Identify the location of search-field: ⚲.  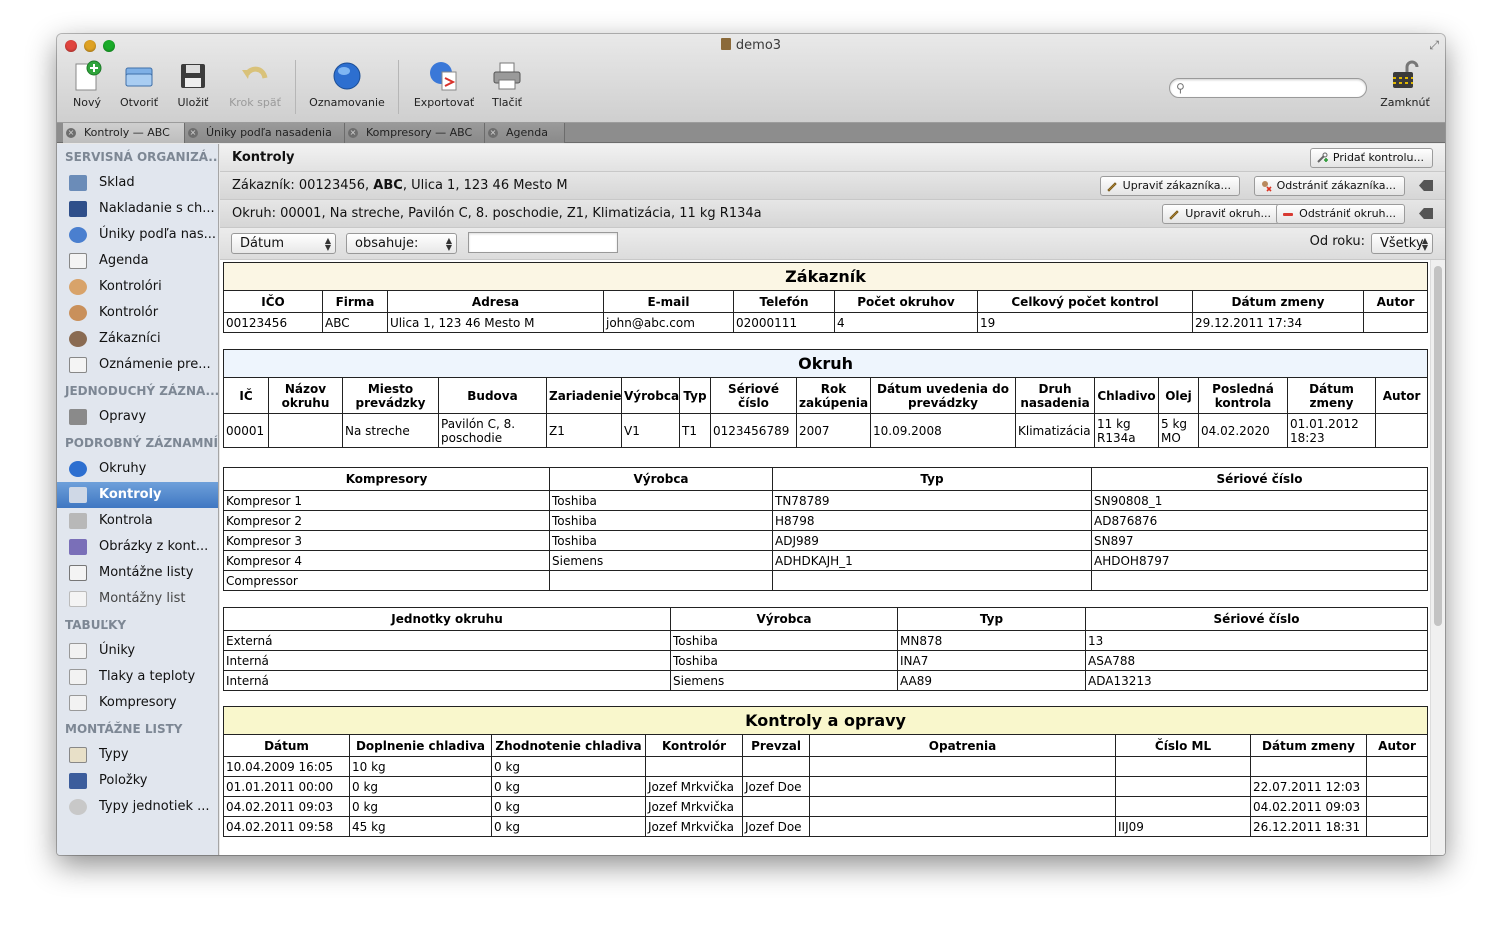
(1268, 88).